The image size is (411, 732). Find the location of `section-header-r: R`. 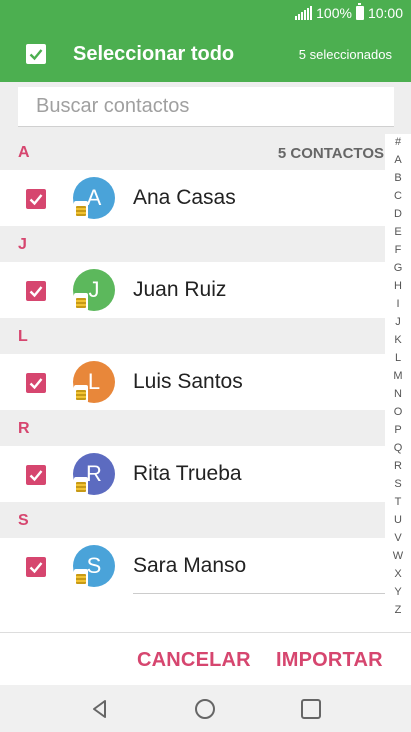

section-header-r: R is located at coordinates (192, 428).